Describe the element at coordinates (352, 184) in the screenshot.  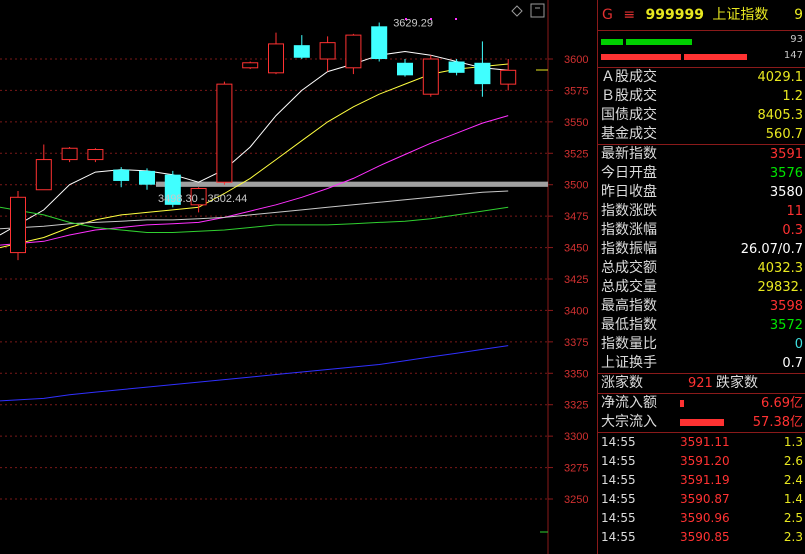
I see `range-band` at that location.